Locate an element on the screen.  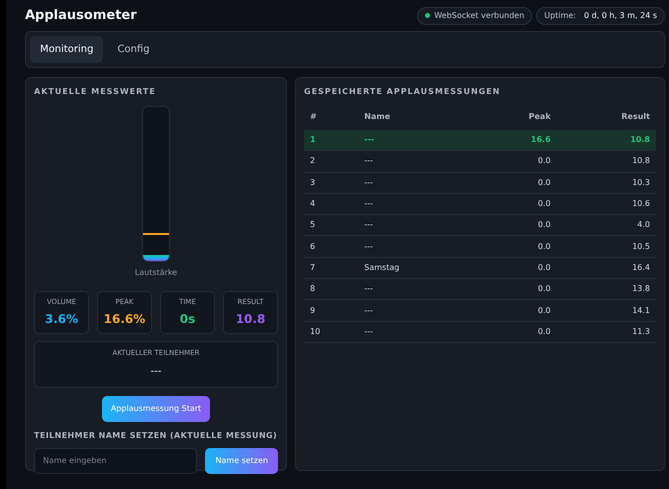
stat-value: 16.6% is located at coordinates (124, 319).